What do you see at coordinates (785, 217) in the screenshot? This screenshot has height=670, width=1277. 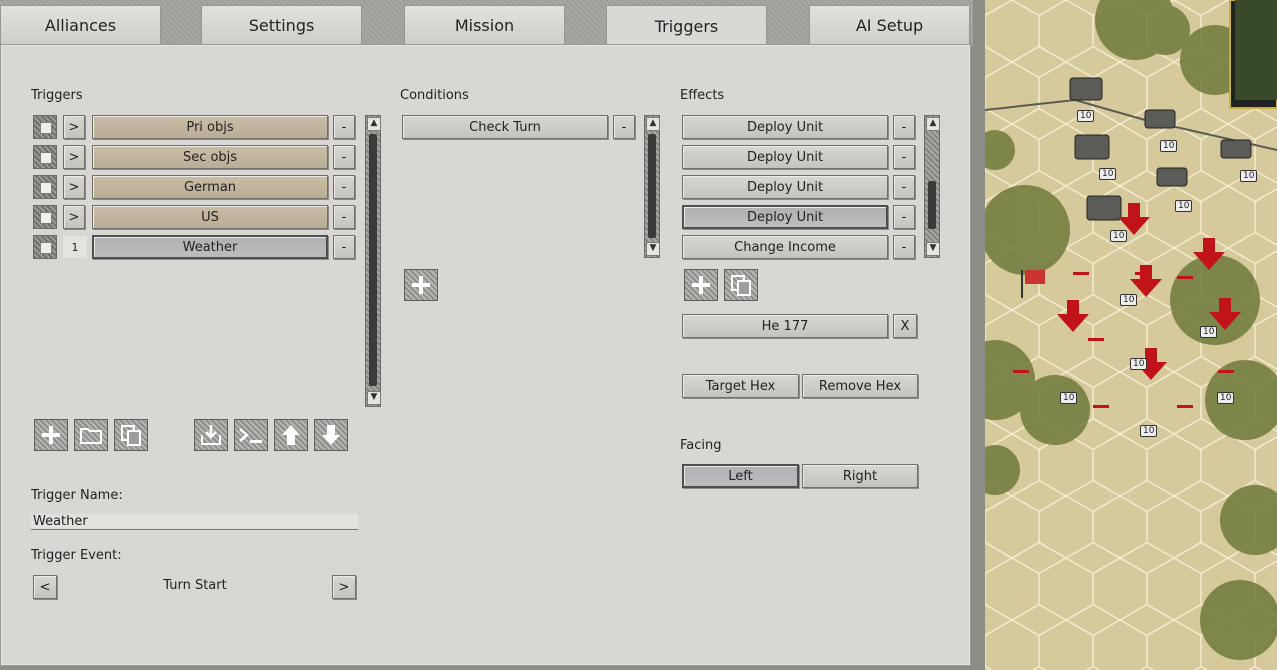 I see `effect-item-selected: Deploy Unit` at bounding box center [785, 217].